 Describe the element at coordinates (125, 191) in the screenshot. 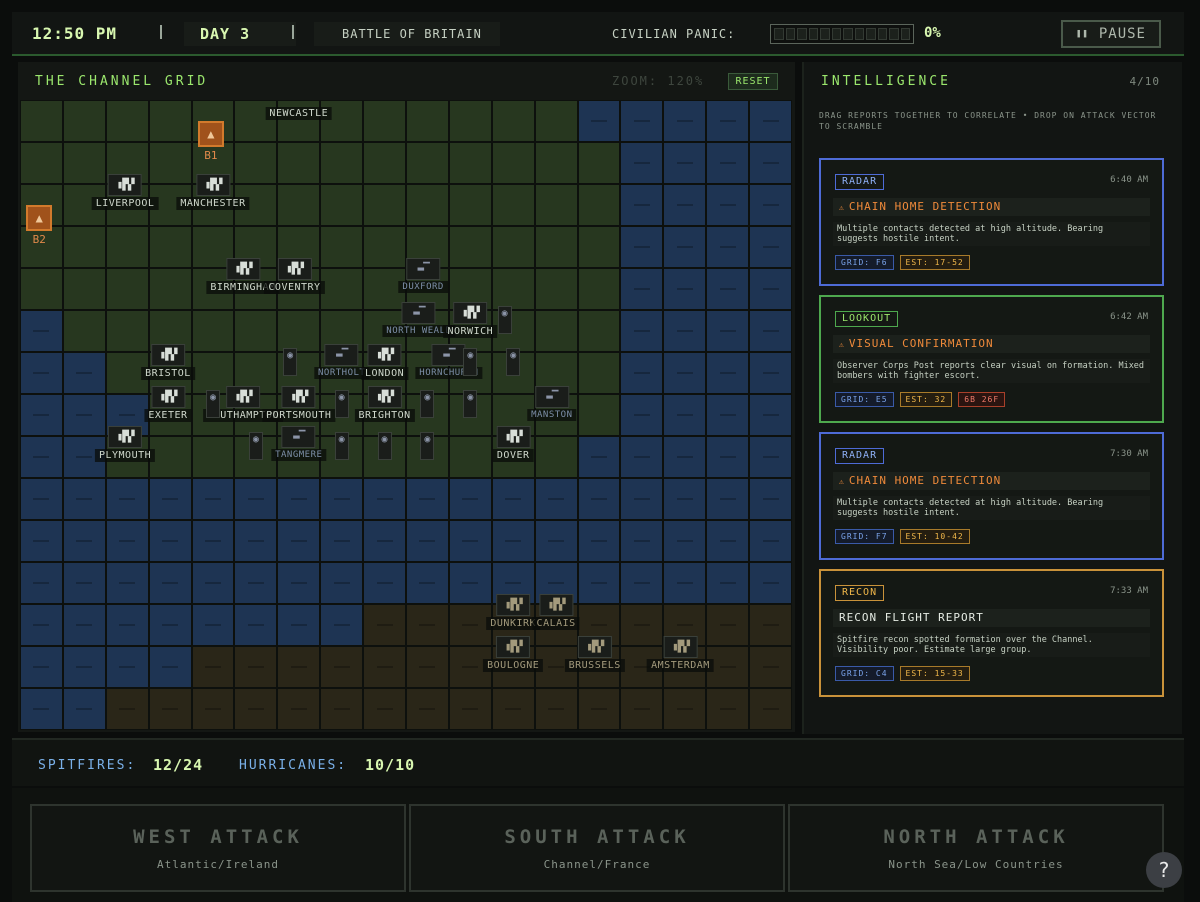

I see `city-marker: ▮▛▞ LIVERPOOL` at that location.